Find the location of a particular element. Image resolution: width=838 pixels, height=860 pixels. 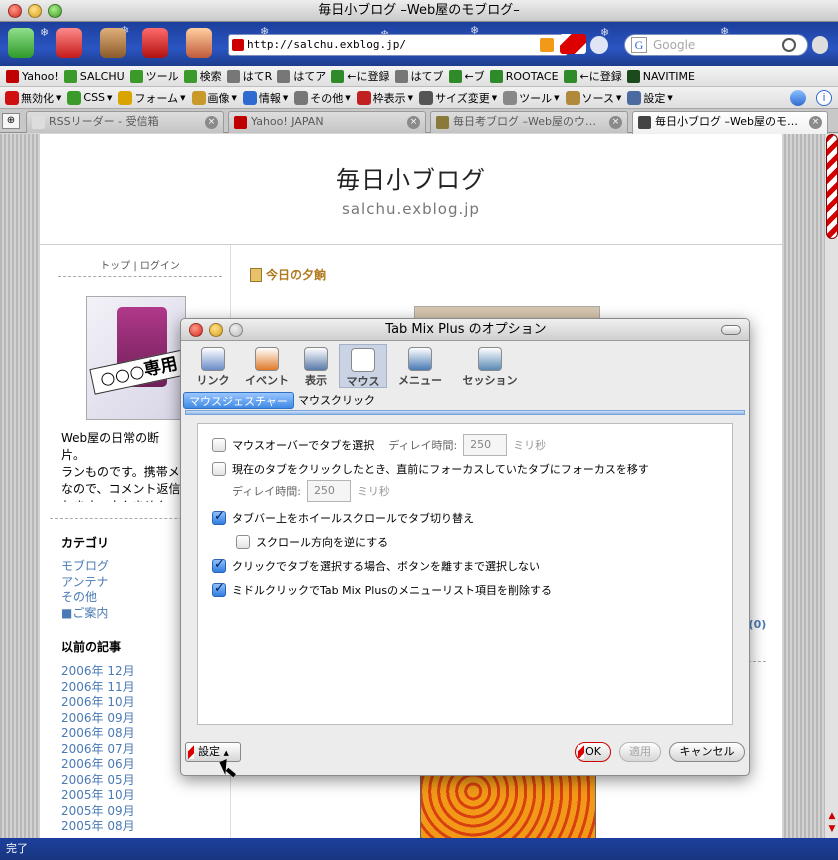

bookmark-label: ←ブ is located at coordinates (474, 76).